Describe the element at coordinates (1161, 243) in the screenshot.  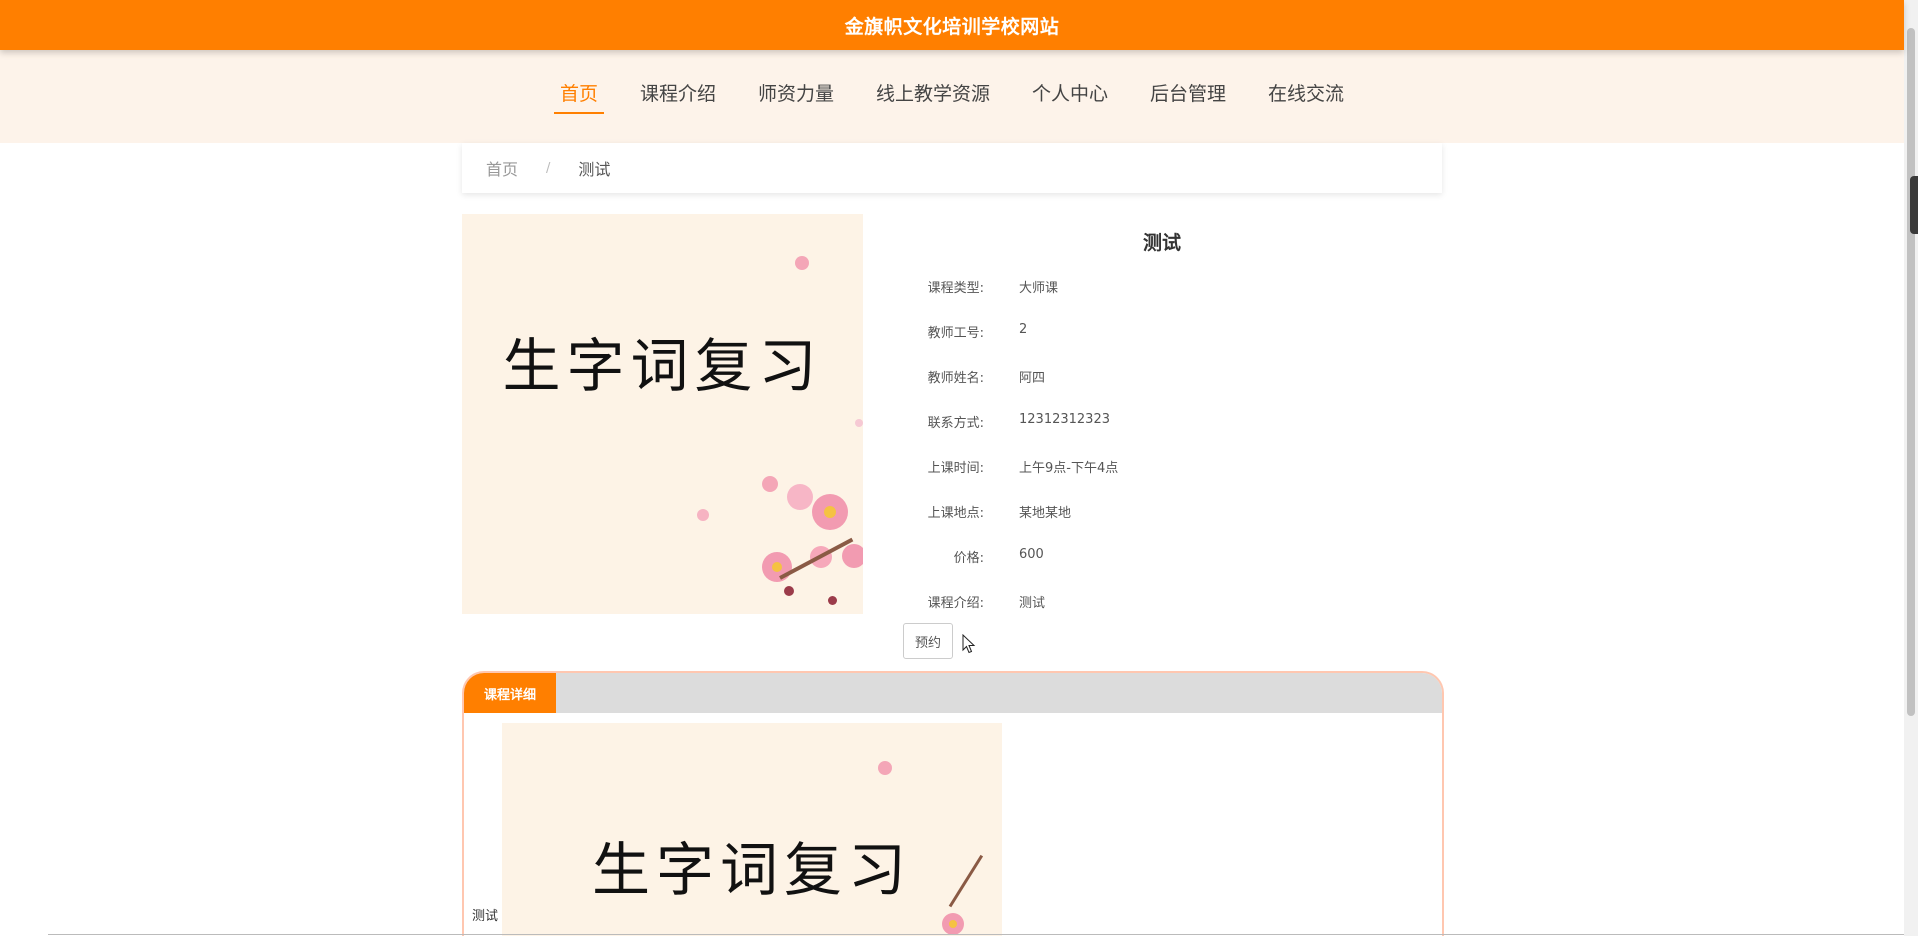
I see `course-title: 测试` at that location.